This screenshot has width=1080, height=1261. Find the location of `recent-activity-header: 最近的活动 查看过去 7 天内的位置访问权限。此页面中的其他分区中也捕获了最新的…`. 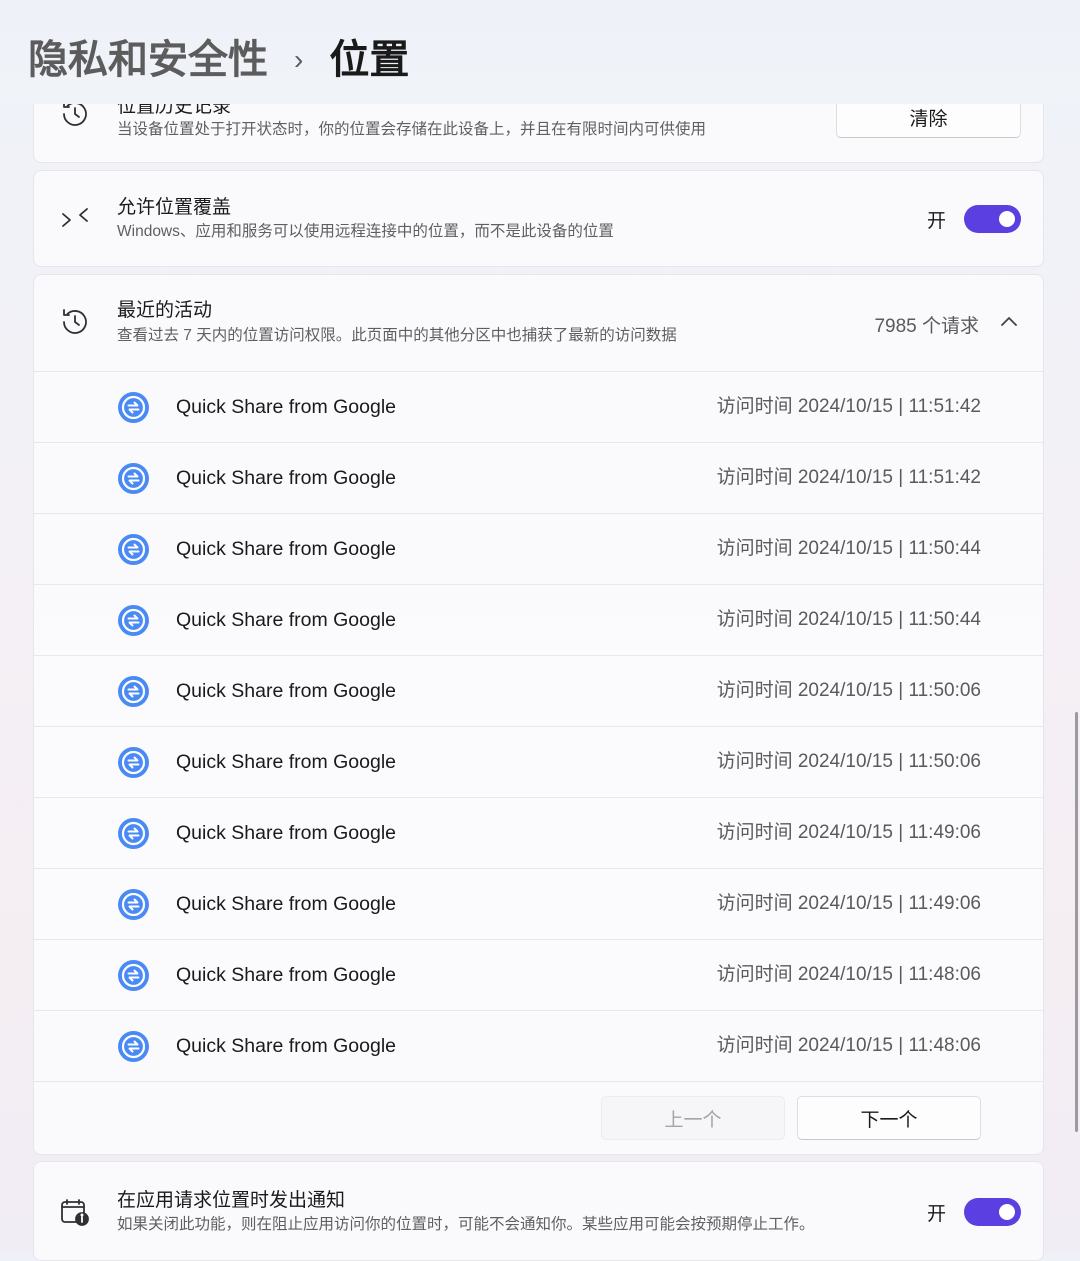

recent-activity-header: 最近的活动 查看过去 7 天内的位置访问权限。此页面中的其他分区中也捕获了最新的… is located at coordinates (538, 323).